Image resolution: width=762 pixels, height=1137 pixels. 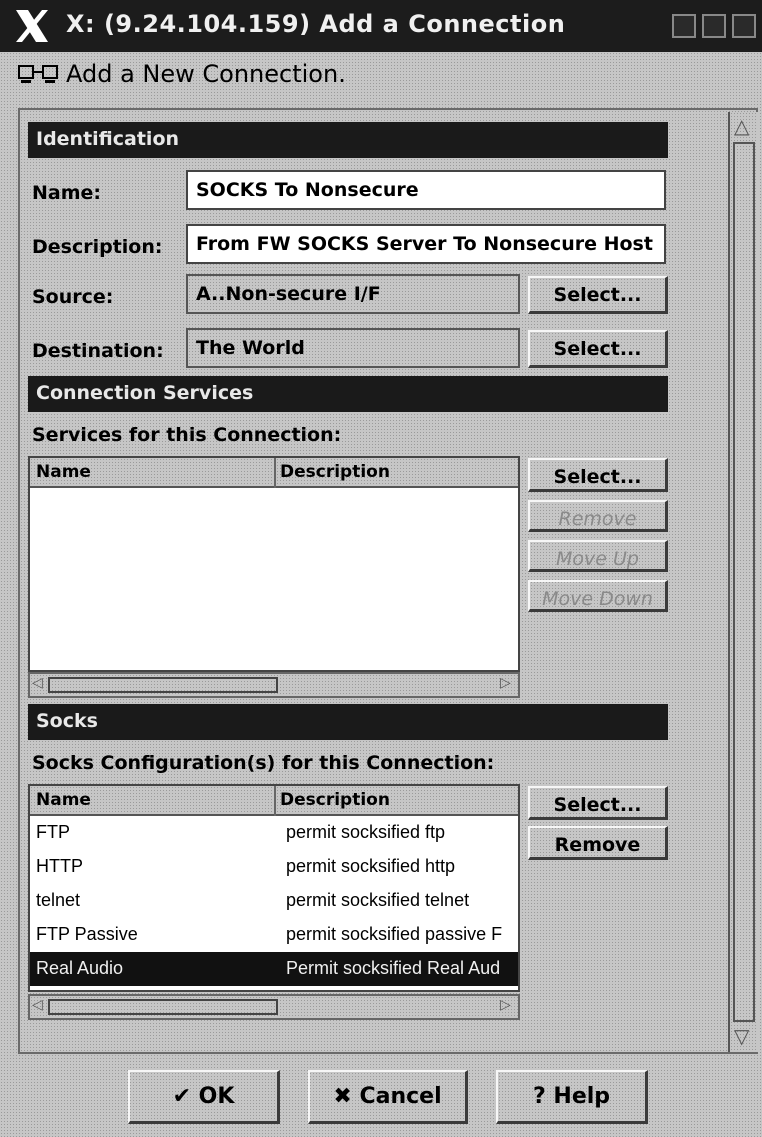 I want to click on socks-hscrollbar: ◁ ▷, so click(x=274, y=1007).